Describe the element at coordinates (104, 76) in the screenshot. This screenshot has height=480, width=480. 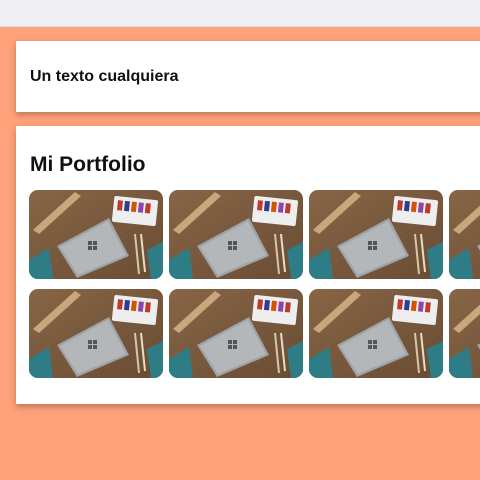
I see `intro-text: Un texto cualquiera` at that location.